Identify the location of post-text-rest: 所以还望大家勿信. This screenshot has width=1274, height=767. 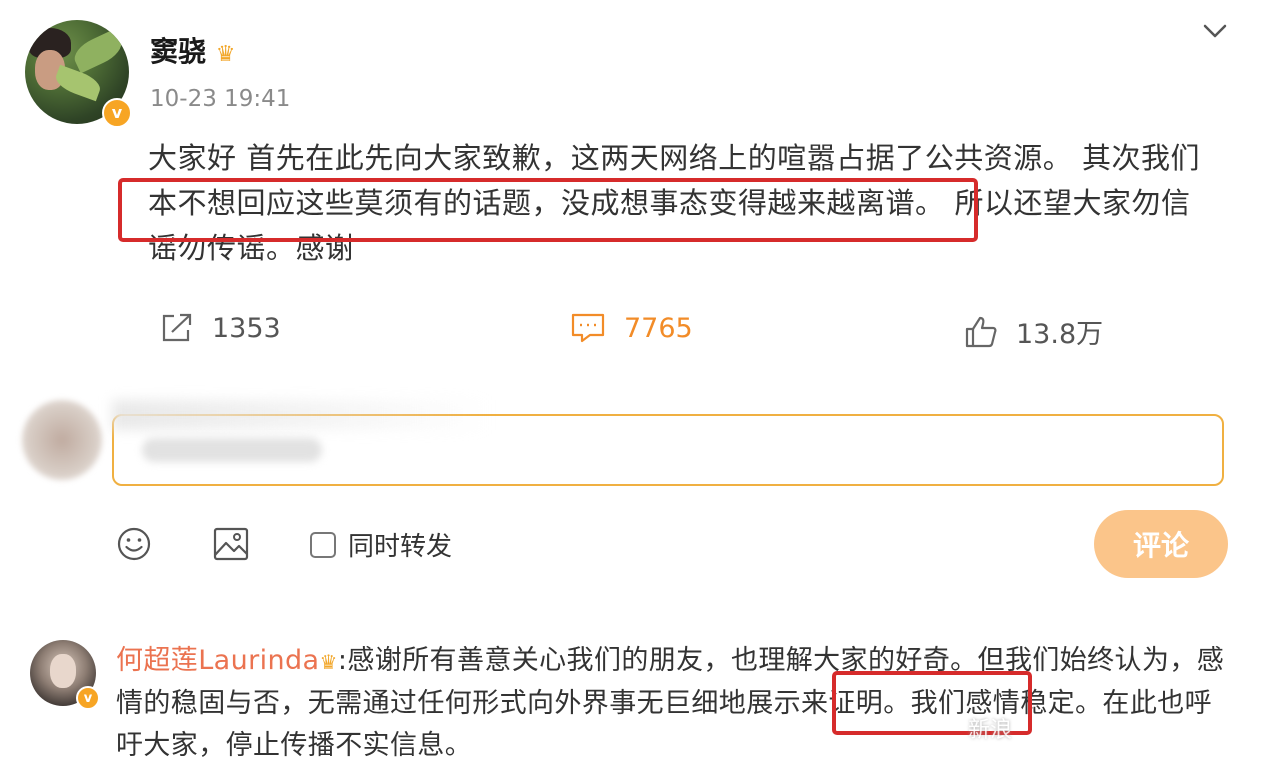
(1072, 203).